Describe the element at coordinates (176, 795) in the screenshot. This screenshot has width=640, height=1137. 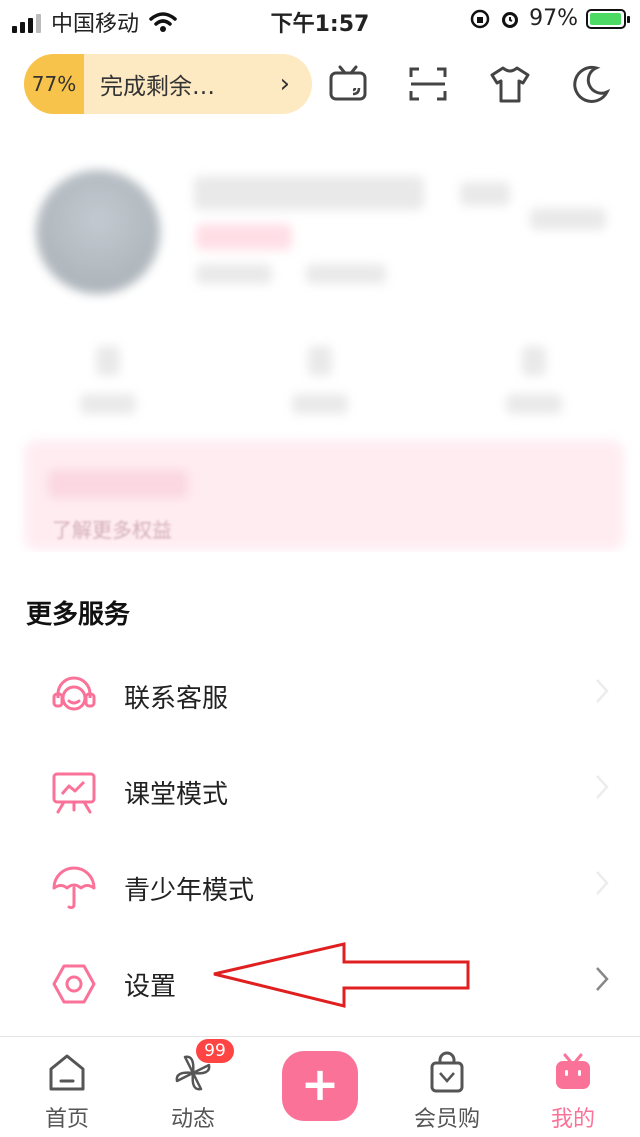
I see `menu-item-label: 课堂模式` at that location.